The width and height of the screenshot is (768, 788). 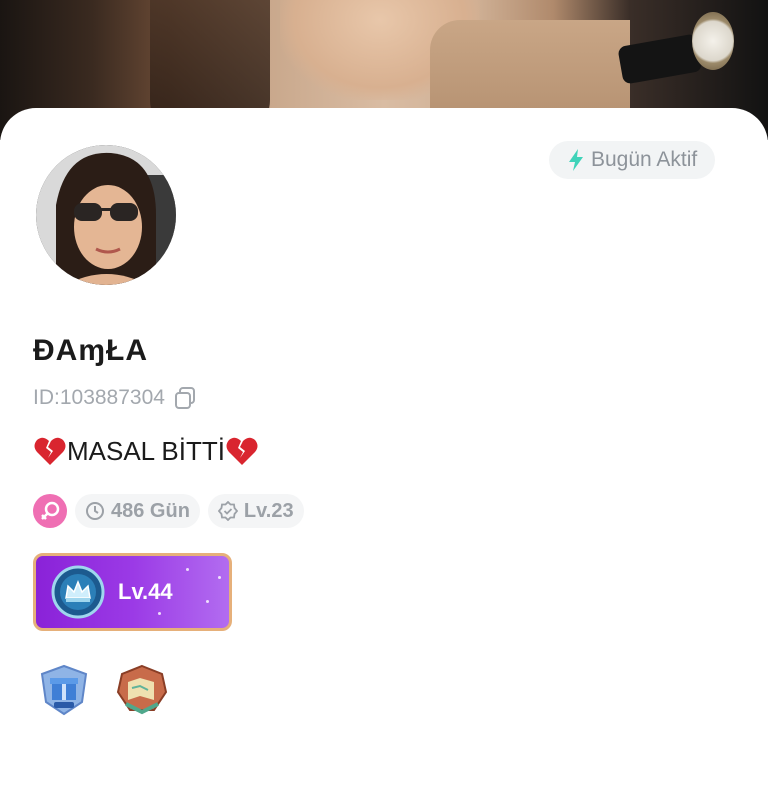 I want to click on clock-icon, so click(x=95, y=511).